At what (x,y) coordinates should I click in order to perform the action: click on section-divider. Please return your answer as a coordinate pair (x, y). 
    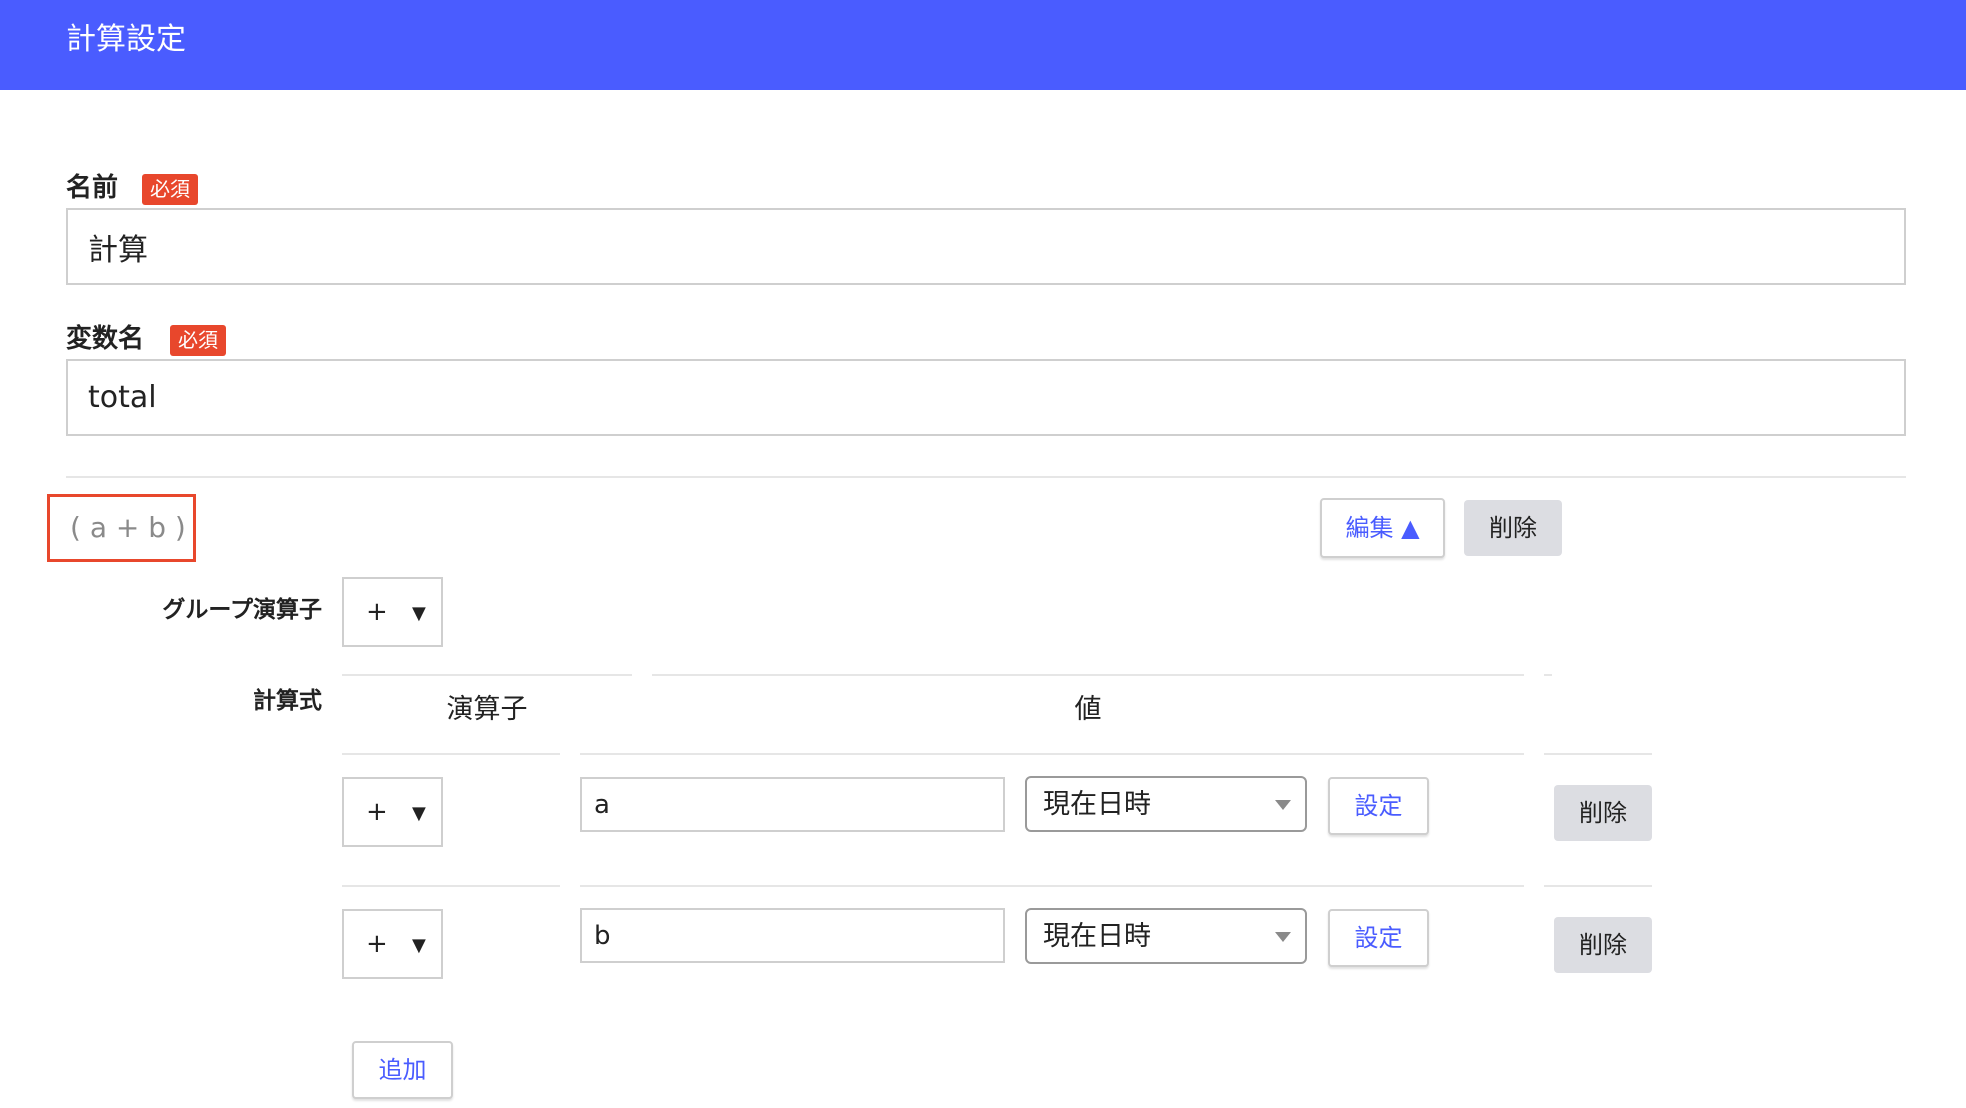
    Looking at the image, I should click on (986, 477).